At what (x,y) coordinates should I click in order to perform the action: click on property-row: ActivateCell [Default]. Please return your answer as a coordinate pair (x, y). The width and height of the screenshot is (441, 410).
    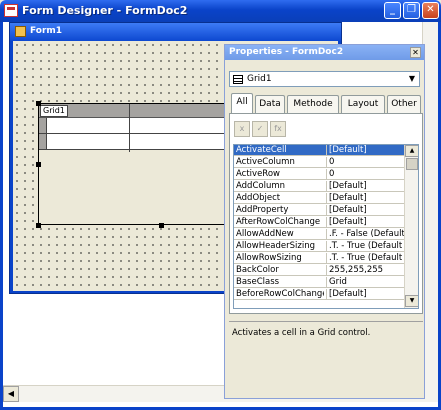
    Looking at the image, I should click on (319, 150).